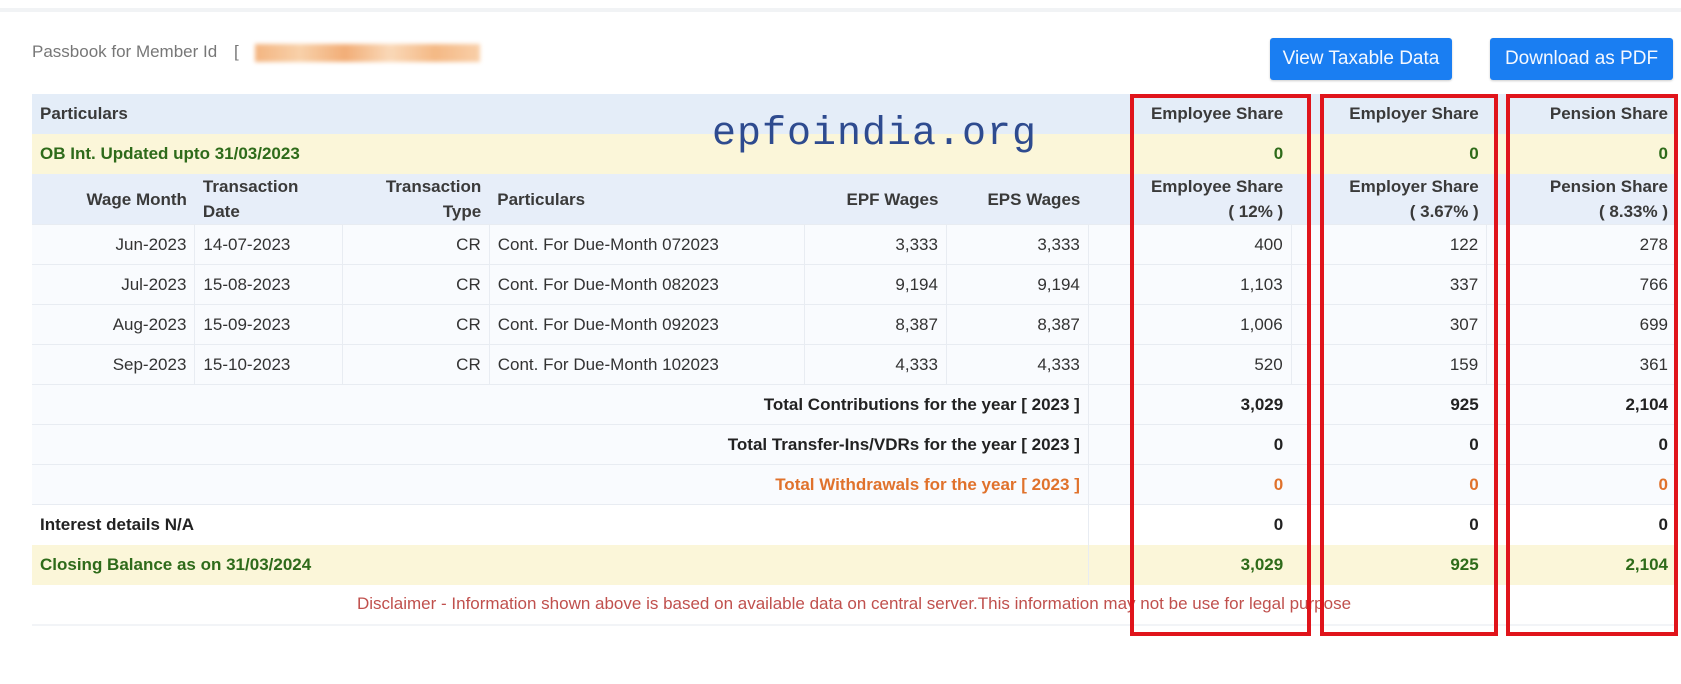  I want to click on pension-share: 361, so click(1581, 364).